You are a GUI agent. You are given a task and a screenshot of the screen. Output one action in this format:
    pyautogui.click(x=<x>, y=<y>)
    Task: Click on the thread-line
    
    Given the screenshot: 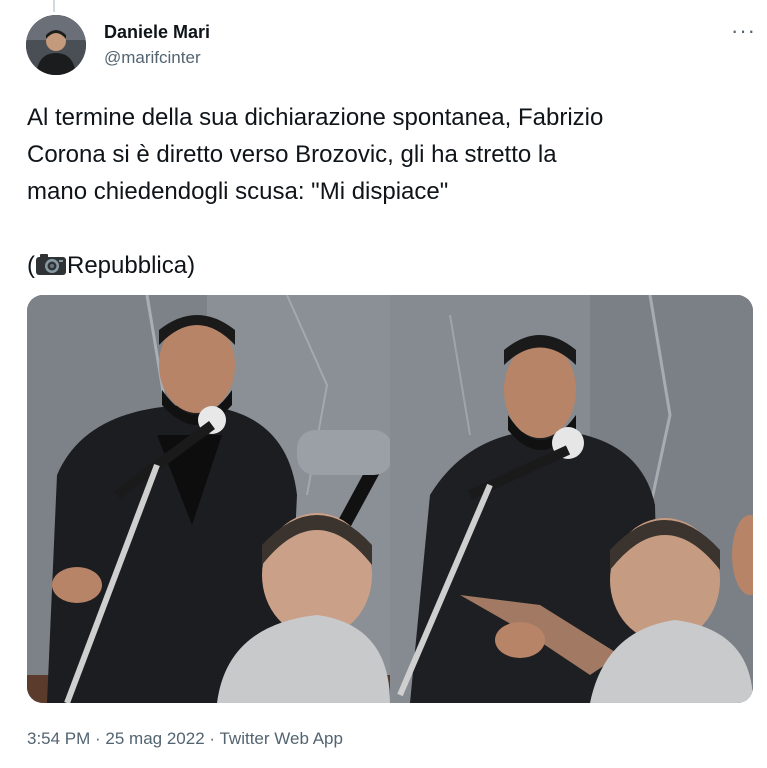 What is the action you would take?
    pyautogui.click(x=54, y=6)
    